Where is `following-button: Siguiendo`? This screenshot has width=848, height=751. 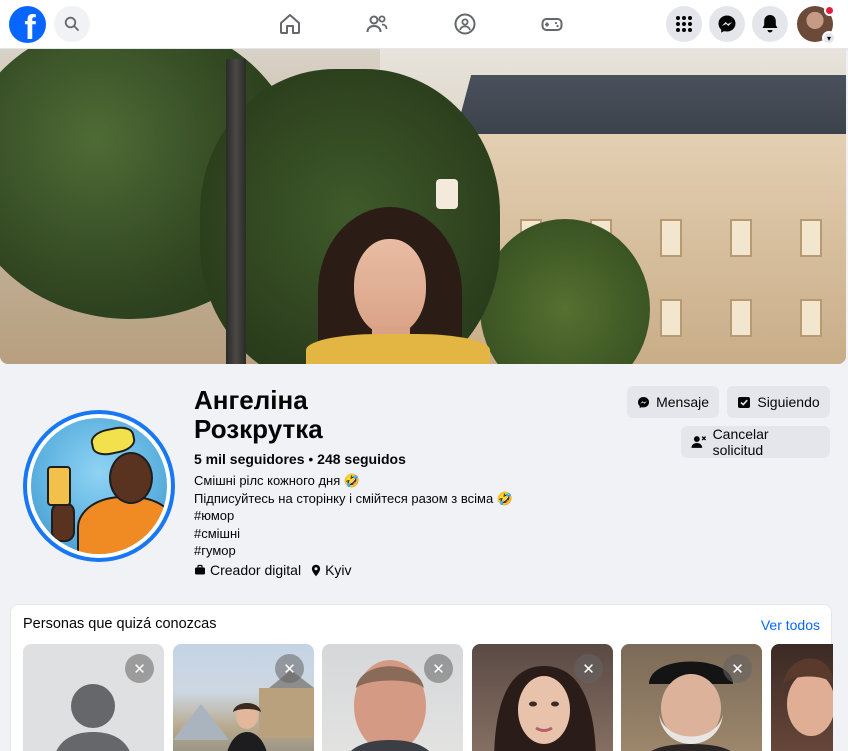
following-button: Siguiendo is located at coordinates (778, 402).